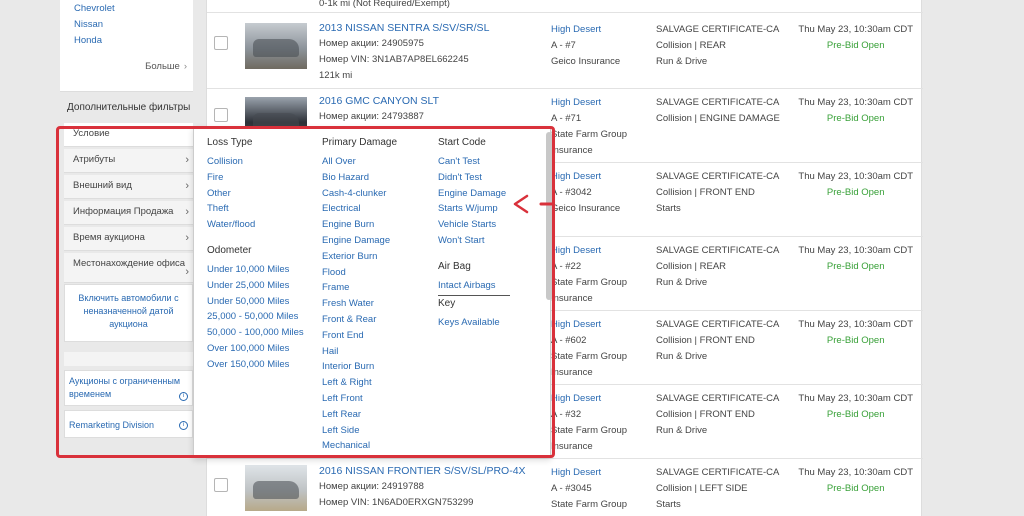 The width and height of the screenshot is (1024, 516). What do you see at coordinates (255, 178) in the screenshot?
I see `loss-type-option: Fire` at bounding box center [255, 178].